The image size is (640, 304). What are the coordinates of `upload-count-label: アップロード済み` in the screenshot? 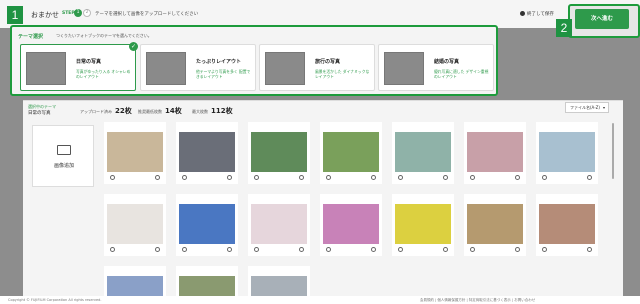 It's located at (96, 111).